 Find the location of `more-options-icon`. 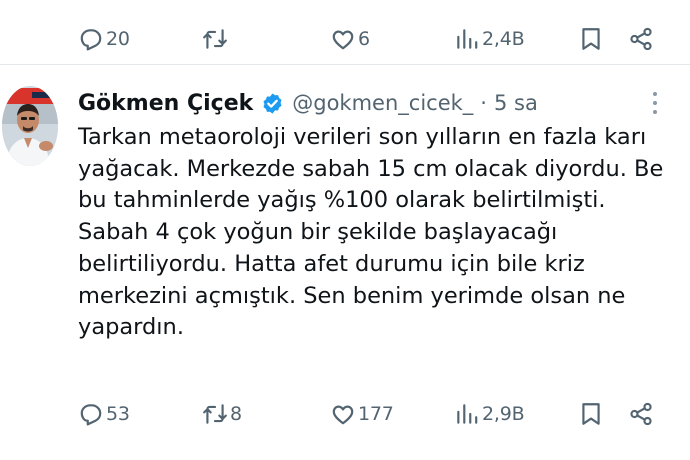

more-options-icon is located at coordinates (655, 106).